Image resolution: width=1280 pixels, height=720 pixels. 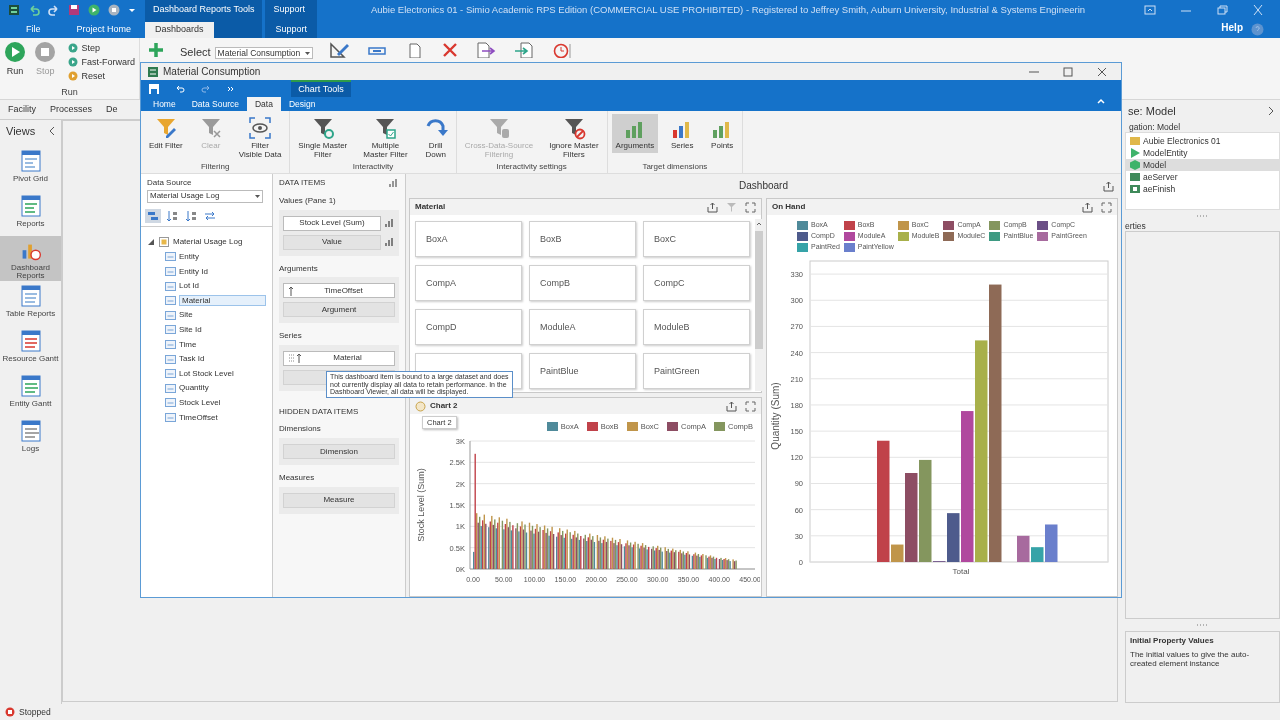 I want to click on window-title: Aubie Electronics 01 - Simio Academic RPS Edition (COMMERCIAL USE PROHIBITED) - Registered to Jeffrey Smith, Auburn University, Industrial & Systems Engineerin, so click(x=728, y=9).